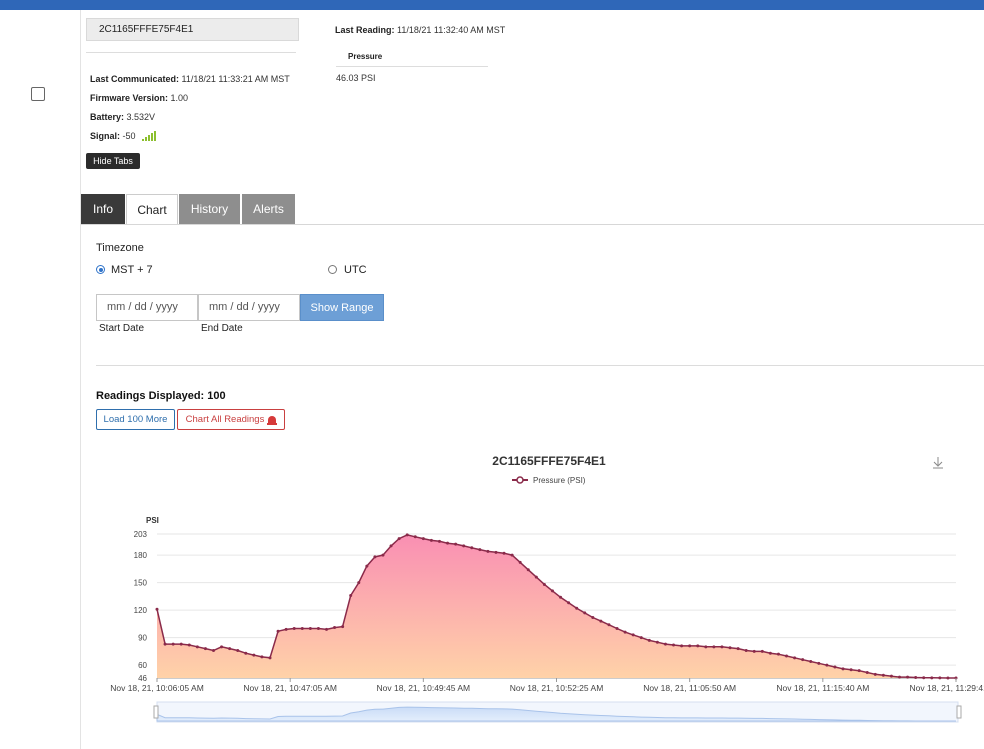 This screenshot has width=984, height=749. Describe the element at coordinates (135, 419) in the screenshot. I see `load-more-button: Load 100 More` at that location.